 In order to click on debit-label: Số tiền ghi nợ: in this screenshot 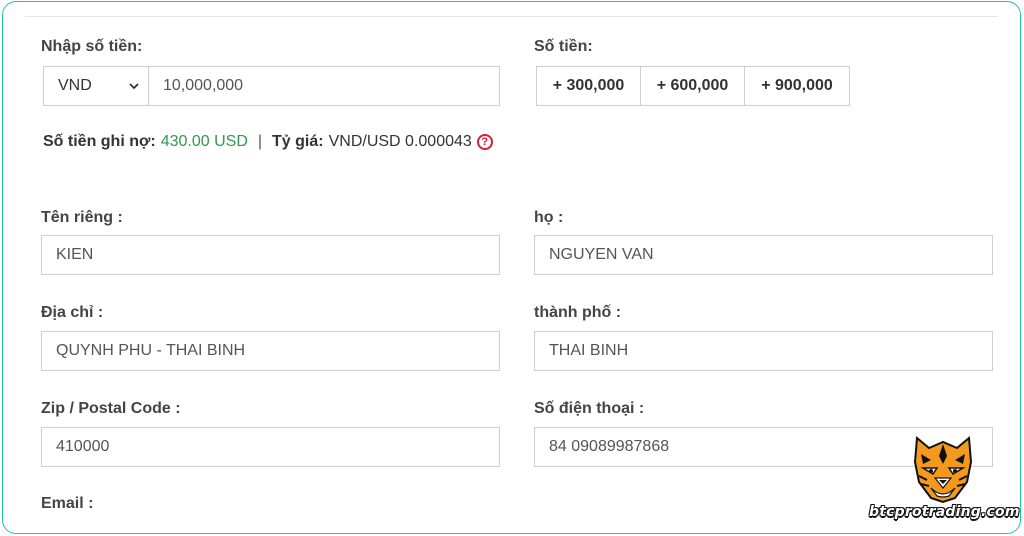, I will do `click(99, 141)`.